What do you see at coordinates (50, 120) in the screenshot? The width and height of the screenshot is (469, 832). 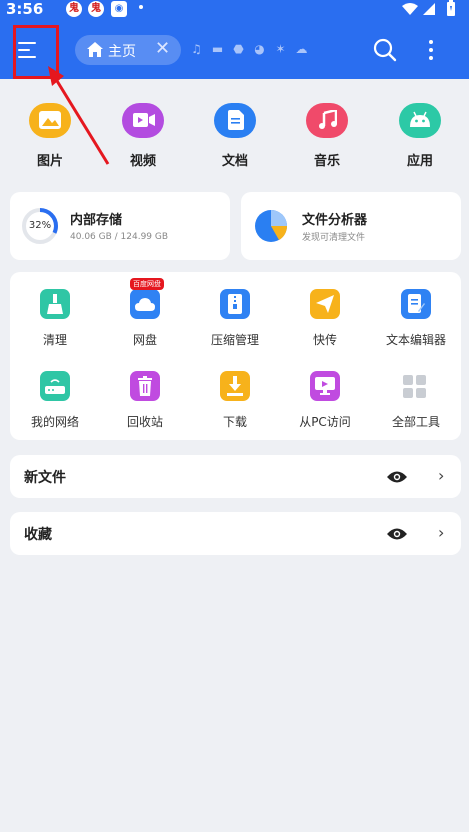 I see `image-icon` at bounding box center [50, 120].